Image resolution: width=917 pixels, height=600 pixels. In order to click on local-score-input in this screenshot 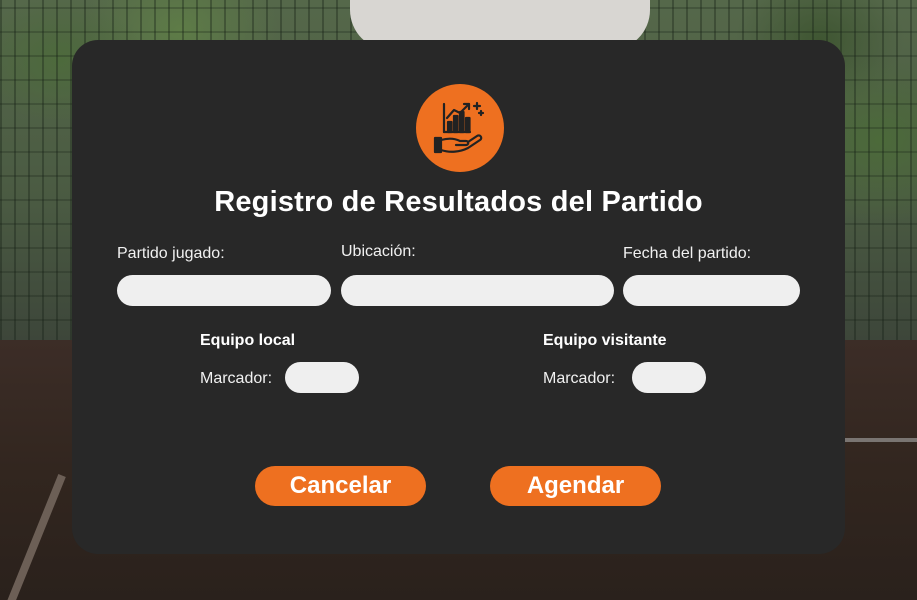, I will do `click(322, 377)`.